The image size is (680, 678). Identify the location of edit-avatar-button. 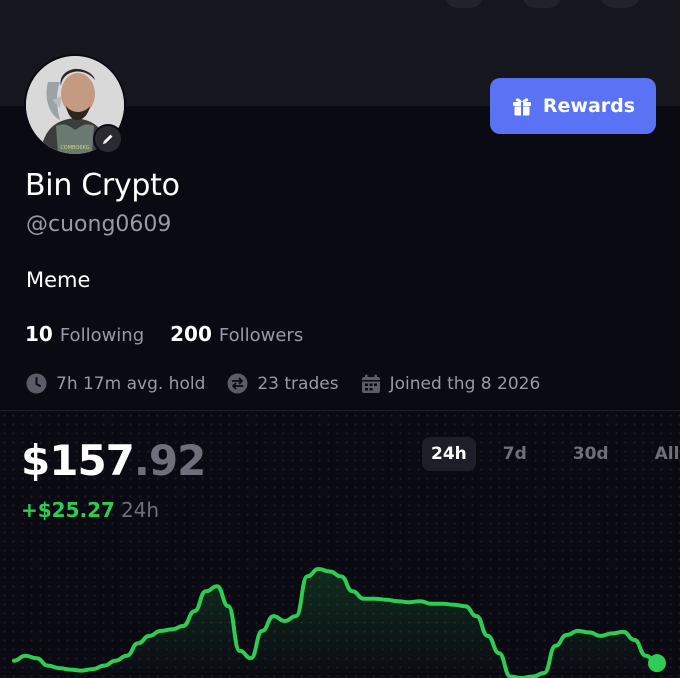
(108, 139).